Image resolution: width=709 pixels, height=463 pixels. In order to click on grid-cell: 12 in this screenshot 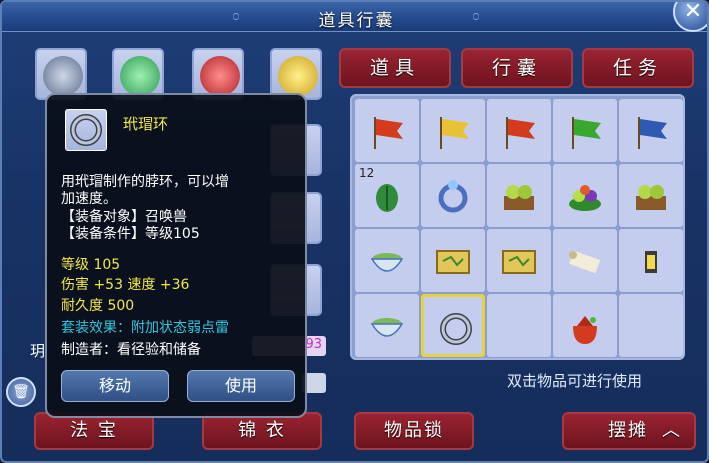, I will do `click(387, 195)`.